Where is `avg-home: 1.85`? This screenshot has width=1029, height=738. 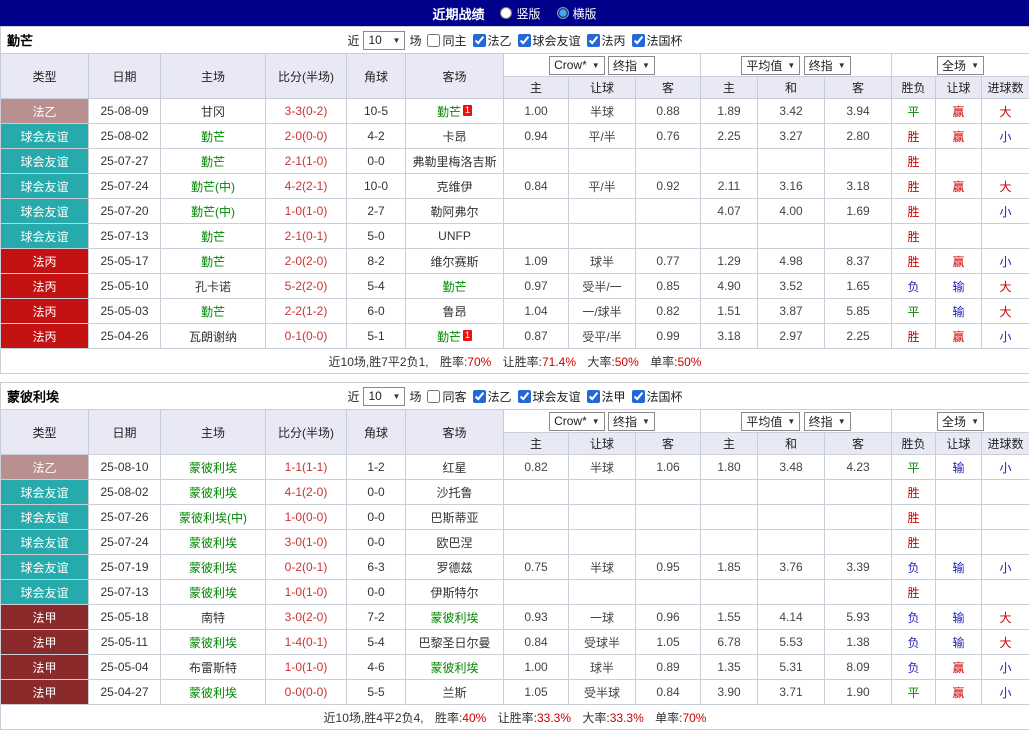 avg-home: 1.85 is located at coordinates (729, 567).